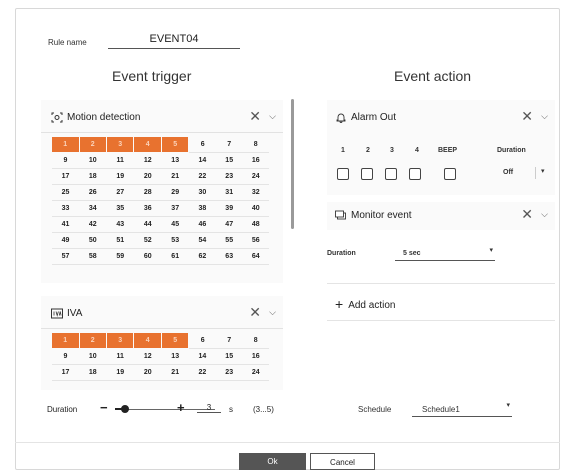 Image resolution: width=571 pixels, height=475 pixels. I want to click on alarm-1-checkbox, so click(343, 174).